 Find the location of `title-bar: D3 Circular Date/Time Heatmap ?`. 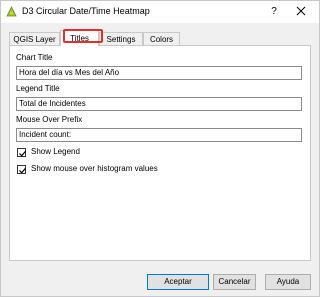

title-bar: D3 Circular Date/Time Heatmap ? is located at coordinates (160, 12).